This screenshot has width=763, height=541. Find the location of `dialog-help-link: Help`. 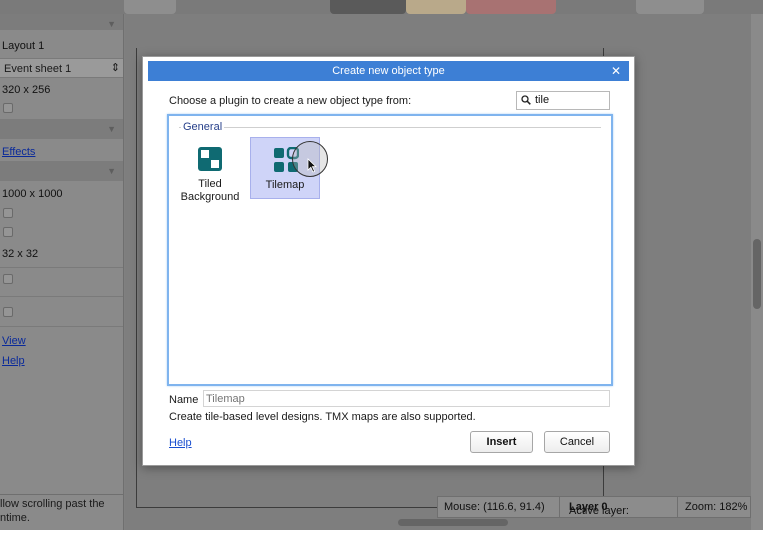

dialog-help-link: Help is located at coordinates (180, 443).